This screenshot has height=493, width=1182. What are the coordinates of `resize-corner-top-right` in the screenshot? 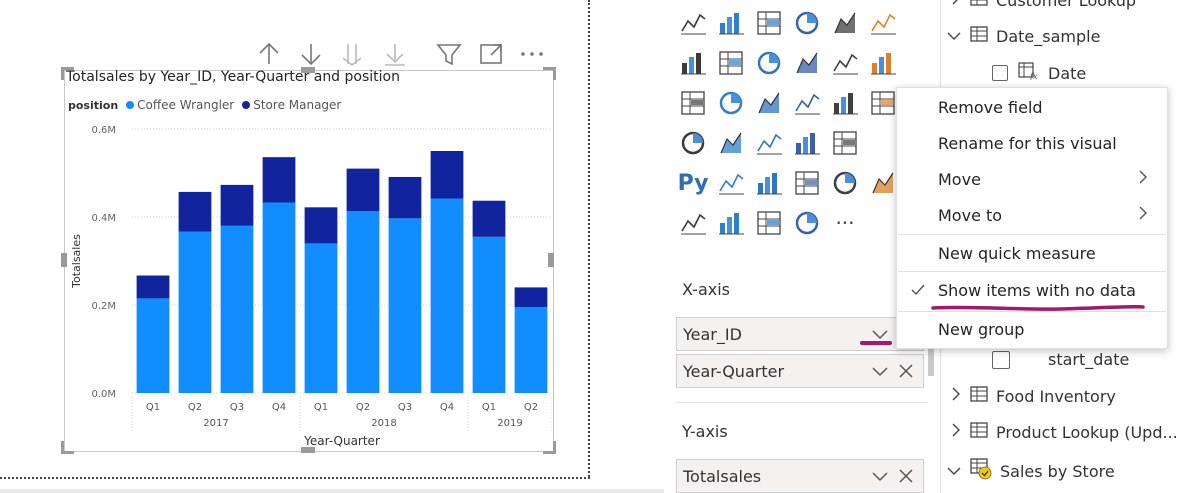 It's located at (549, 73).